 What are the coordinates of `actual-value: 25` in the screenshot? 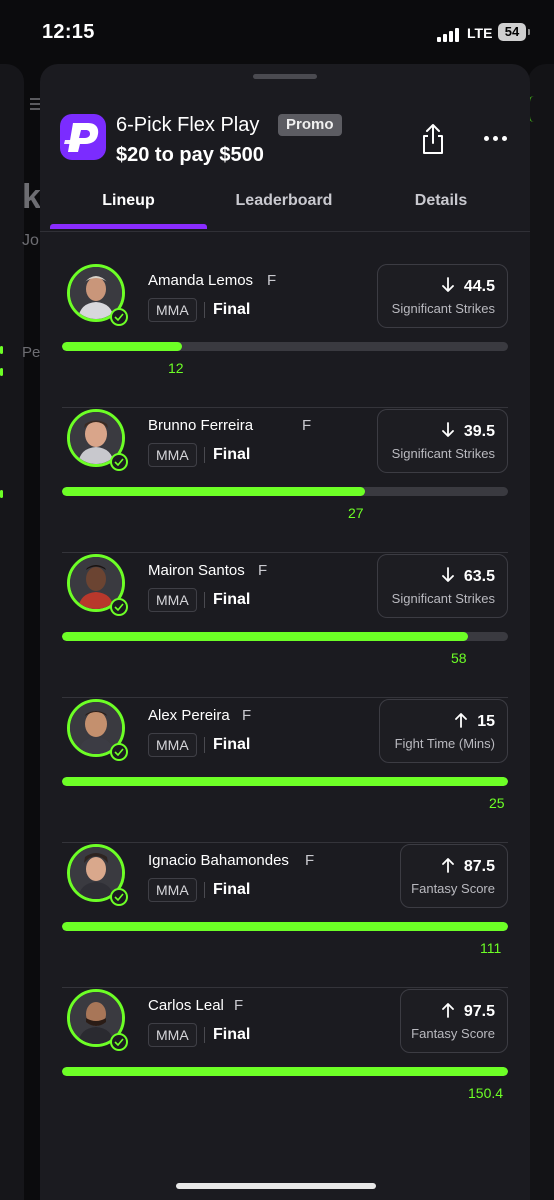 It's located at (497, 803).